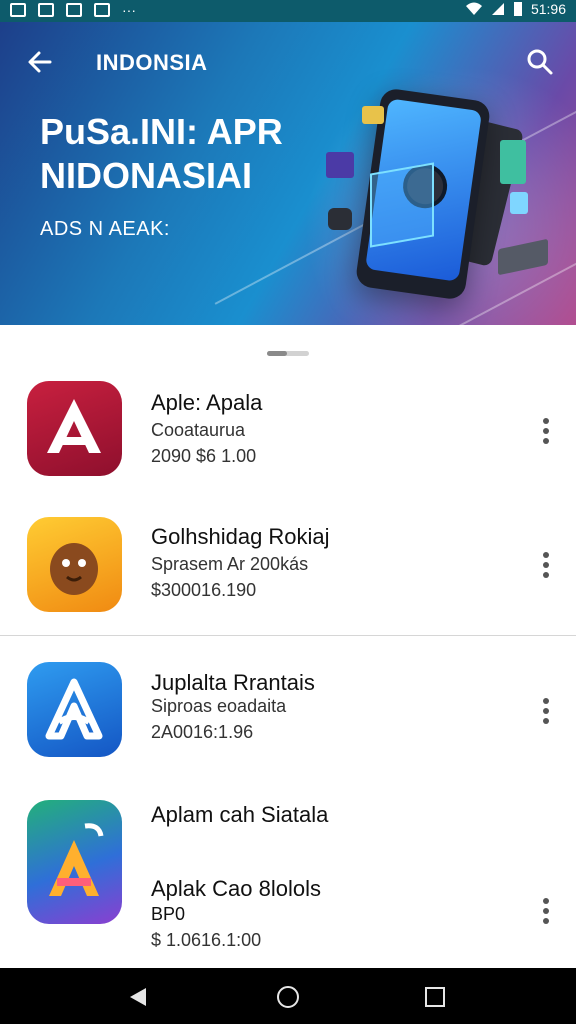  Describe the element at coordinates (74, 564) in the screenshot. I see `brown-creature-icon` at that location.